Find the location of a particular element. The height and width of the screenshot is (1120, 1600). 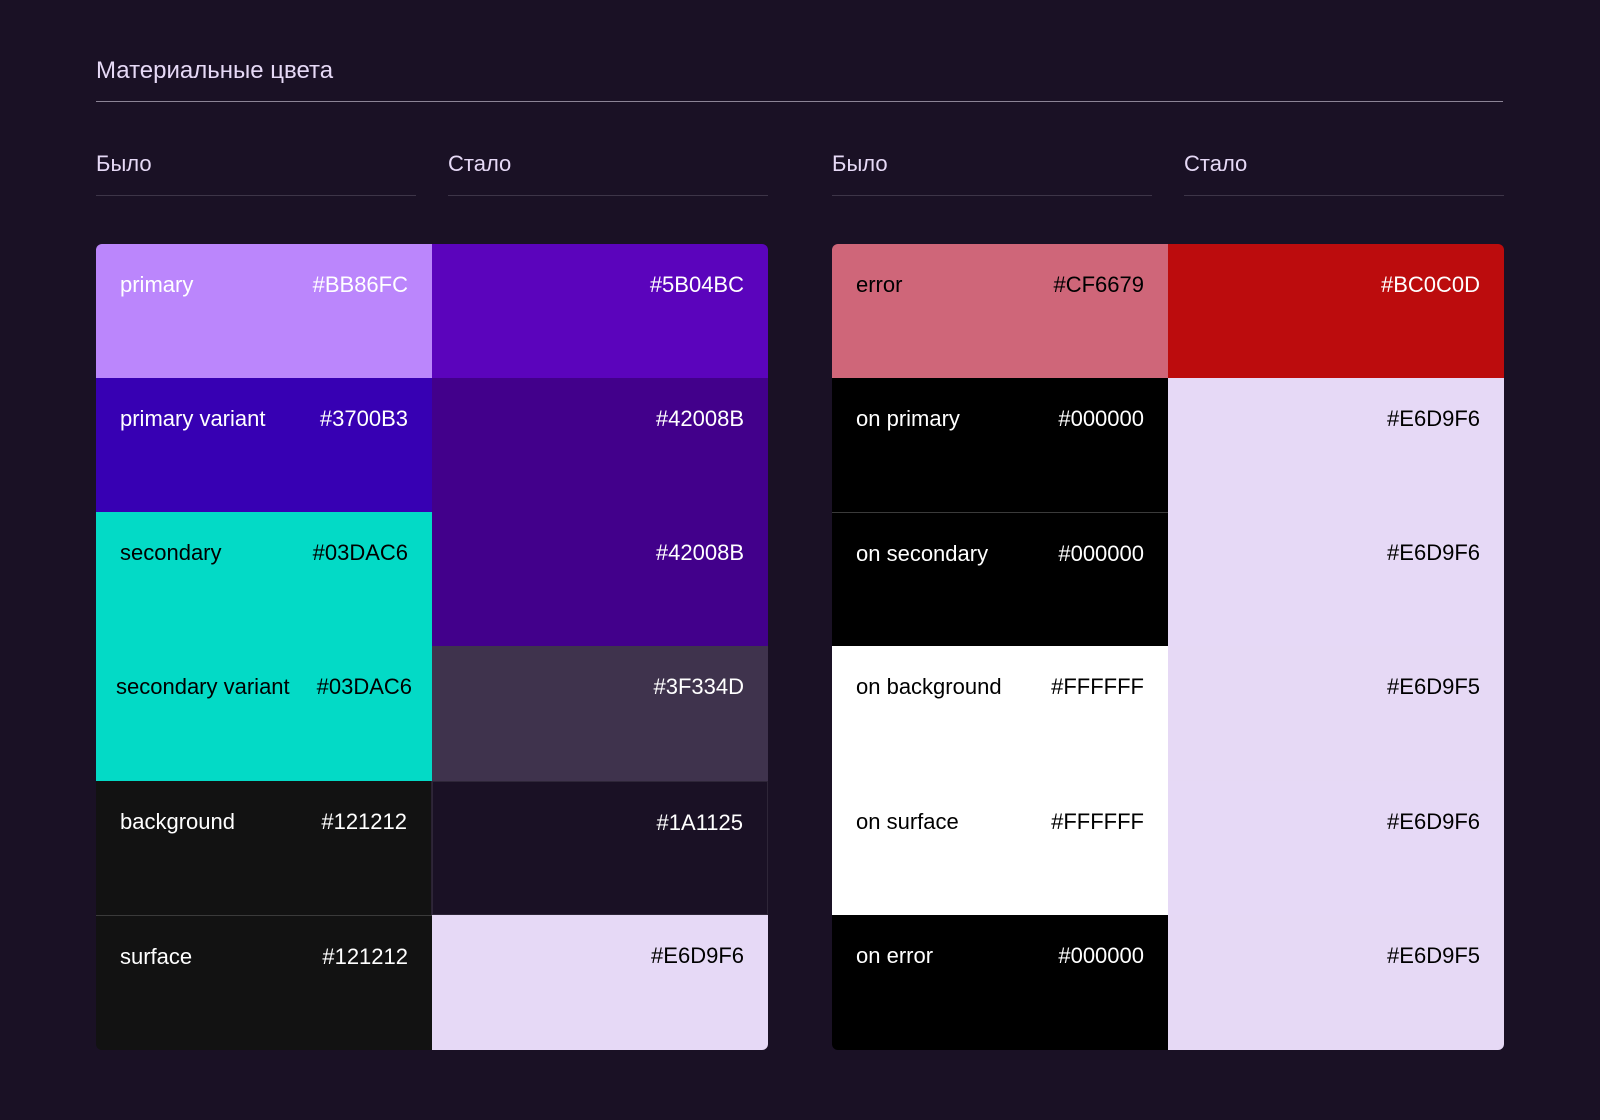

swatch-primary-variant-before: primary variant #3700B3 is located at coordinates (264, 445).